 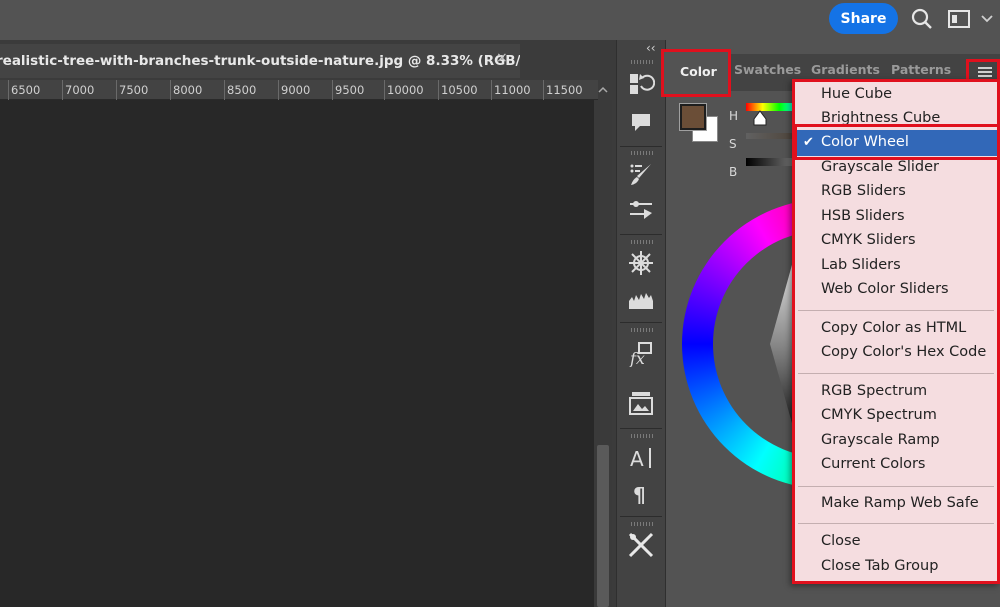 What do you see at coordinates (808, 142) in the screenshot?
I see `checkmark-icon: ✔` at bounding box center [808, 142].